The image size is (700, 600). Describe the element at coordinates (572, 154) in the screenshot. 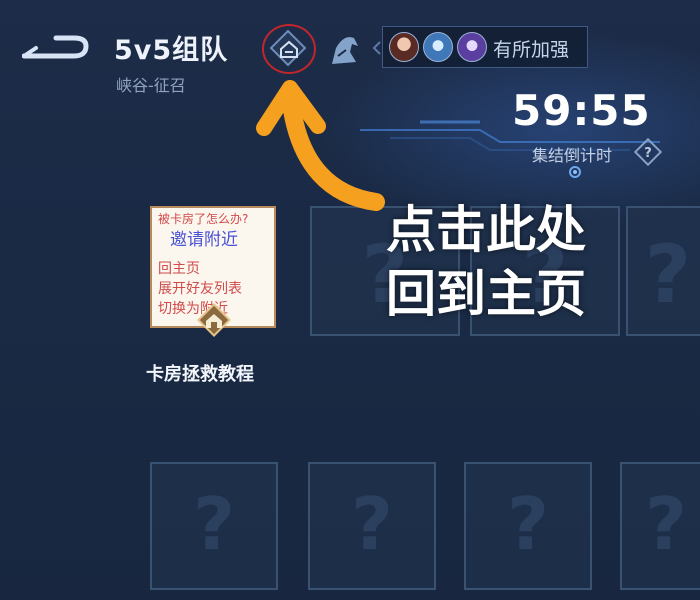

I see `countdown-label: 集结倒计时` at that location.